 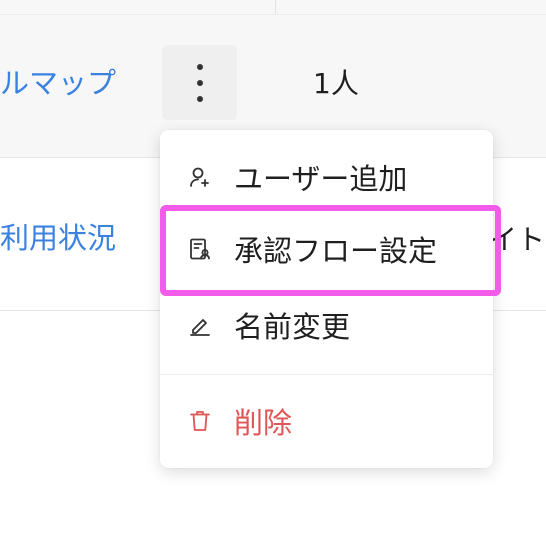 I want to click on row-name-link: ルマップ, so click(x=58, y=81).